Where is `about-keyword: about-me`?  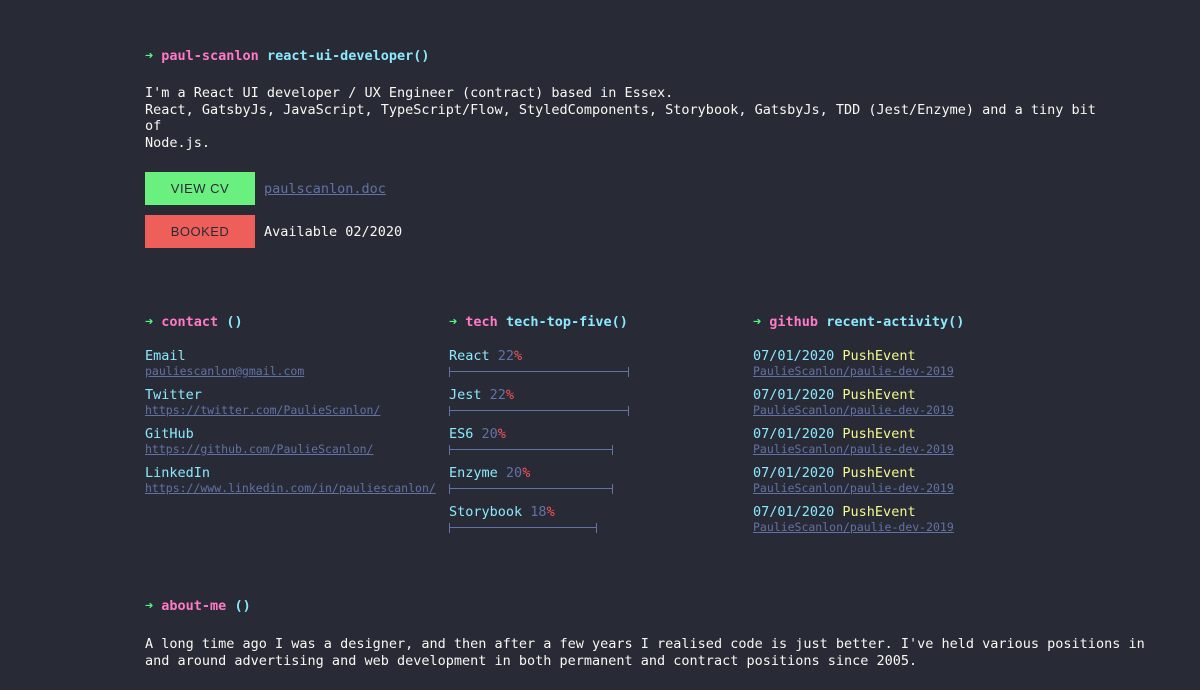 about-keyword: about-me is located at coordinates (194, 606).